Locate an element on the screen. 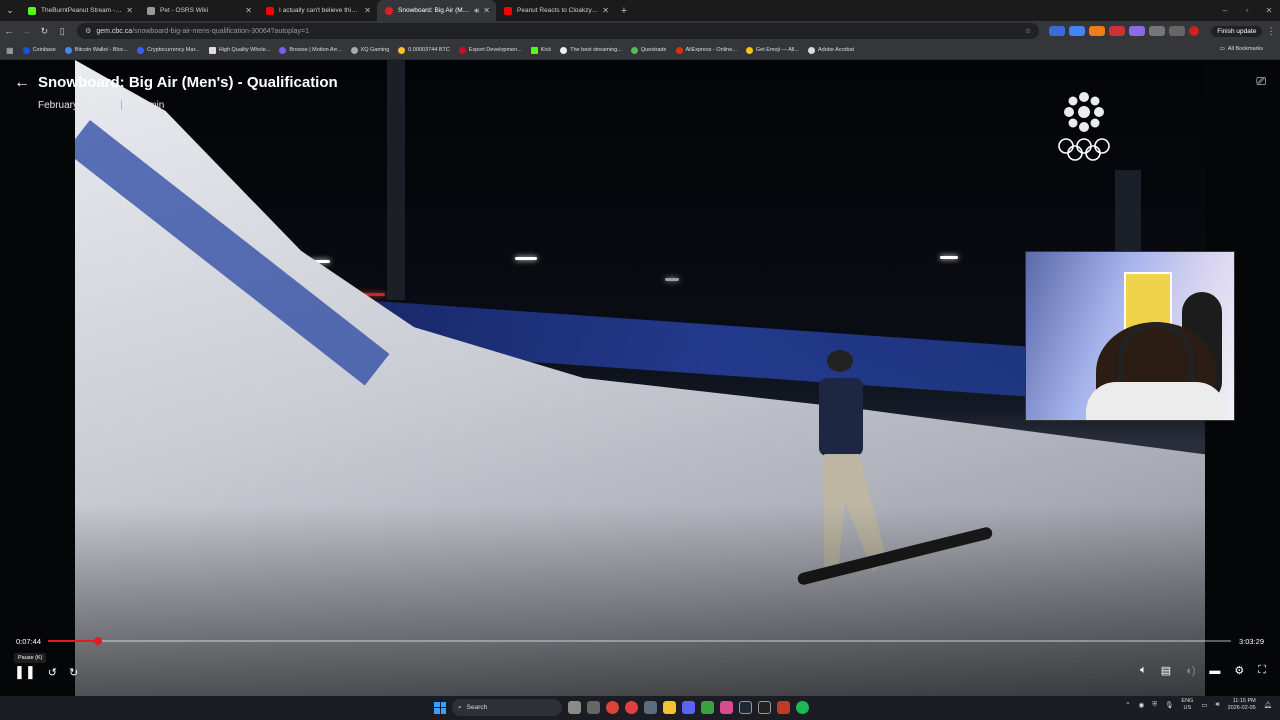  forward-10-icon: ↻ is located at coordinates (73, 672).